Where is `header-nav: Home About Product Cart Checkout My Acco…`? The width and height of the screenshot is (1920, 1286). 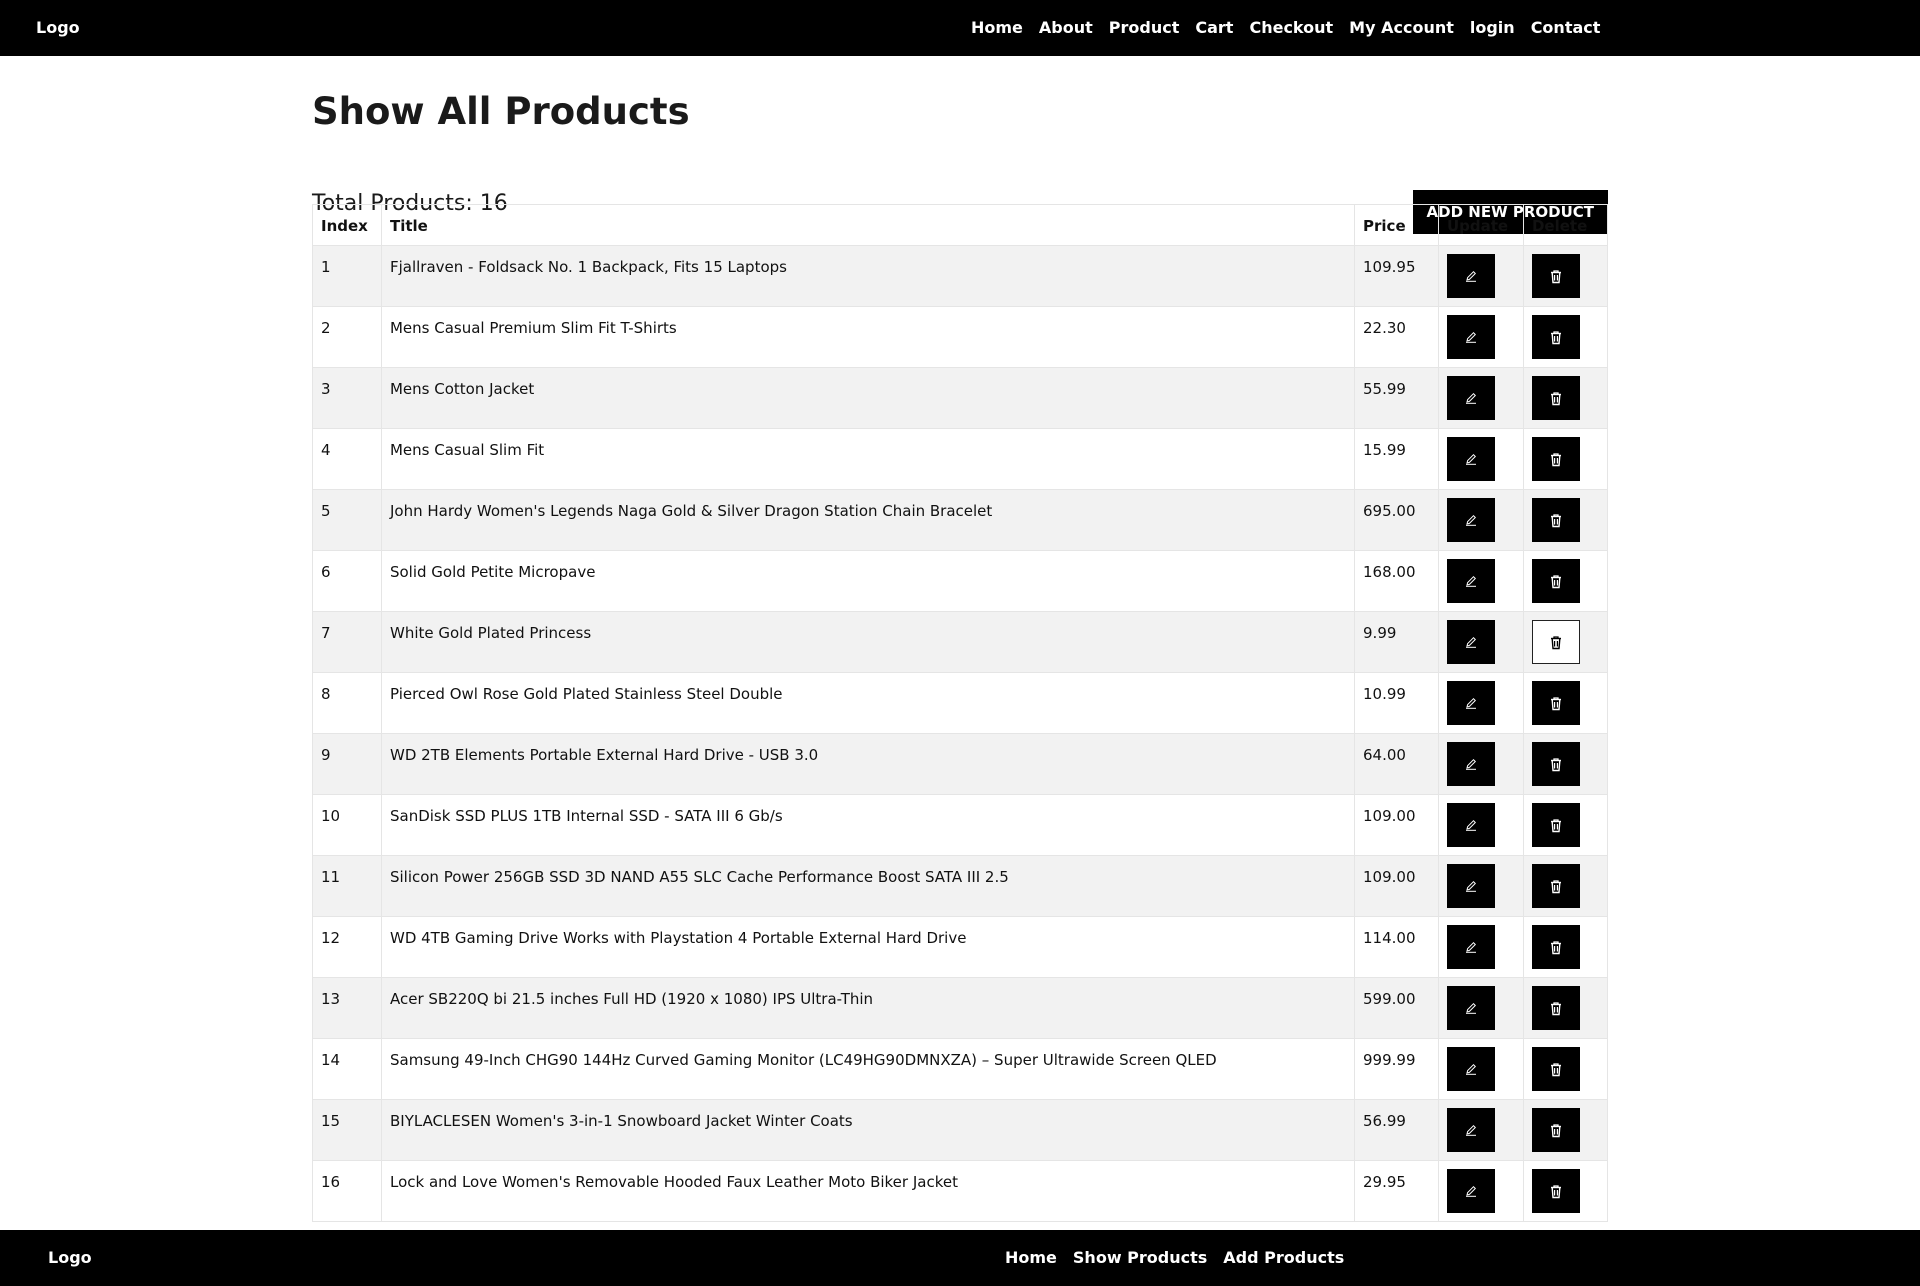
header-nav: Home About Product Cart Checkout My Acco… is located at coordinates (1285, 27).